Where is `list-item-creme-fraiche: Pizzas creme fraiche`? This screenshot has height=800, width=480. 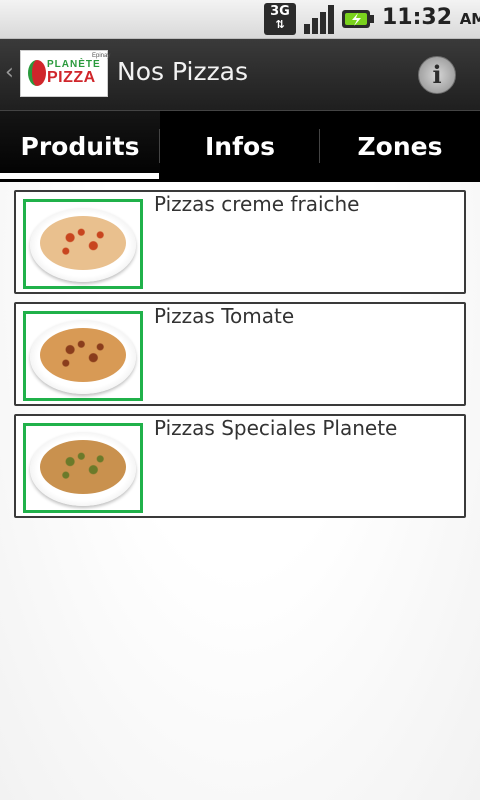 list-item-creme-fraiche: Pizzas creme fraiche is located at coordinates (240, 242).